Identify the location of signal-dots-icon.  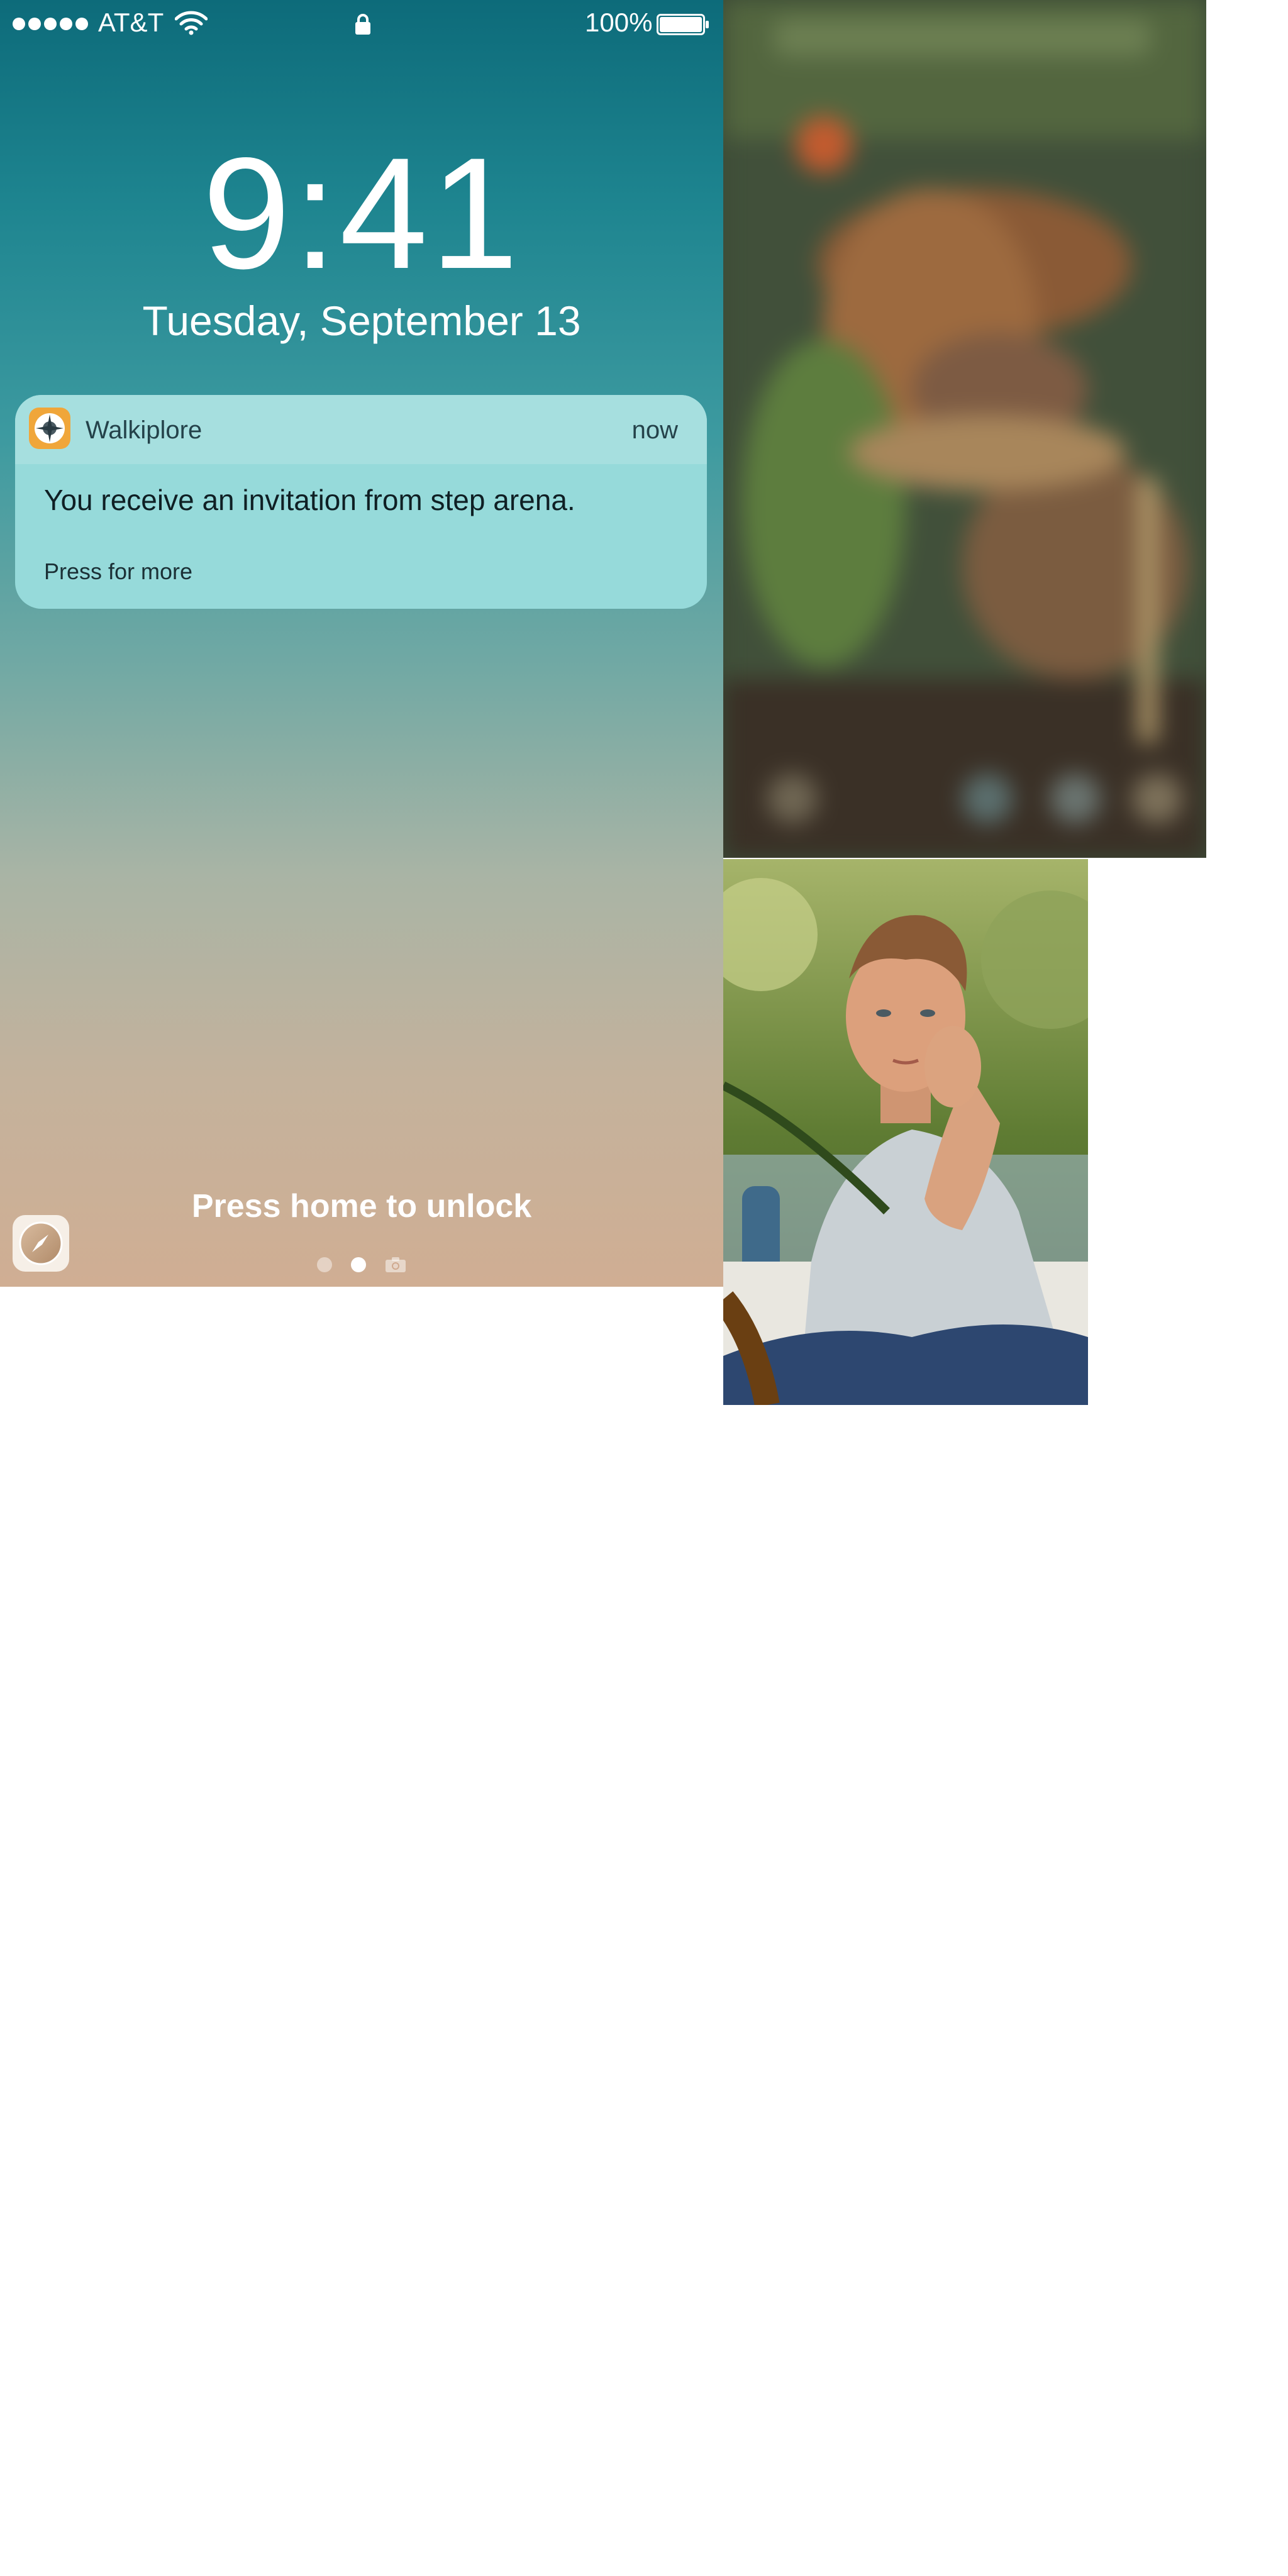
(50, 24).